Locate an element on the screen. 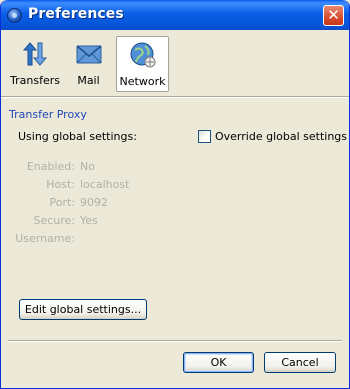 The height and width of the screenshot is (389, 350). using-global-settings-label: Using global settings: is located at coordinates (77, 136).